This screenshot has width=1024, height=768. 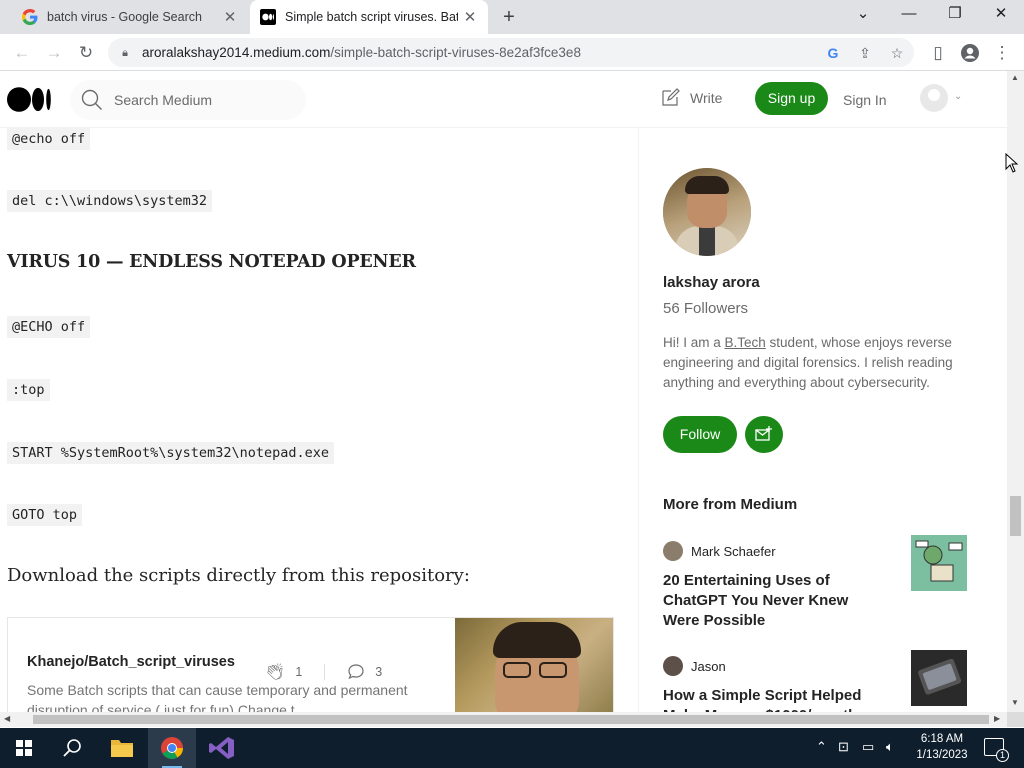 I want to click on wifi-icon: ▭, so click(x=868, y=747).